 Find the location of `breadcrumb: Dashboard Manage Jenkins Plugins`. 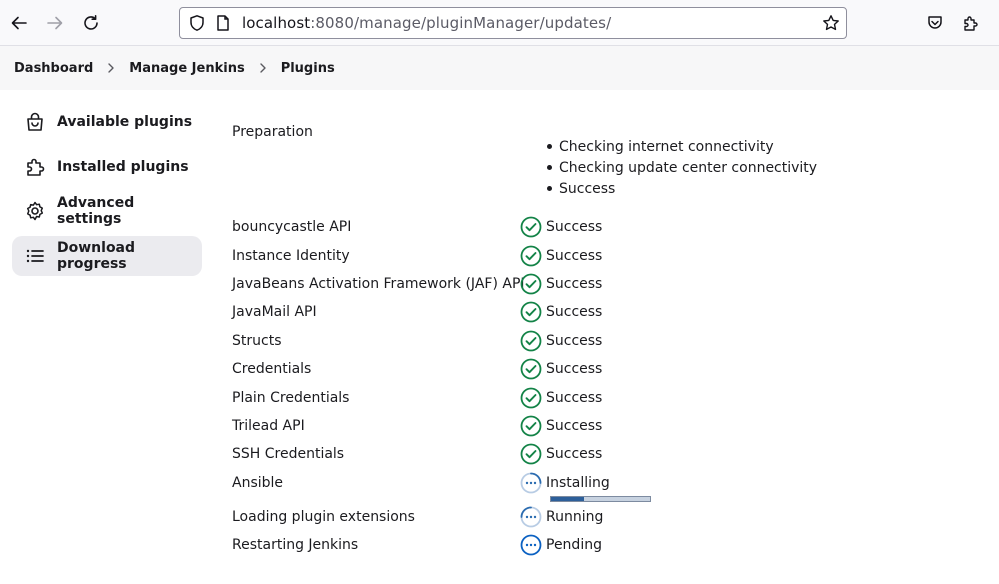

breadcrumb: Dashboard Manage Jenkins Plugins is located at coordinates (499, 68).